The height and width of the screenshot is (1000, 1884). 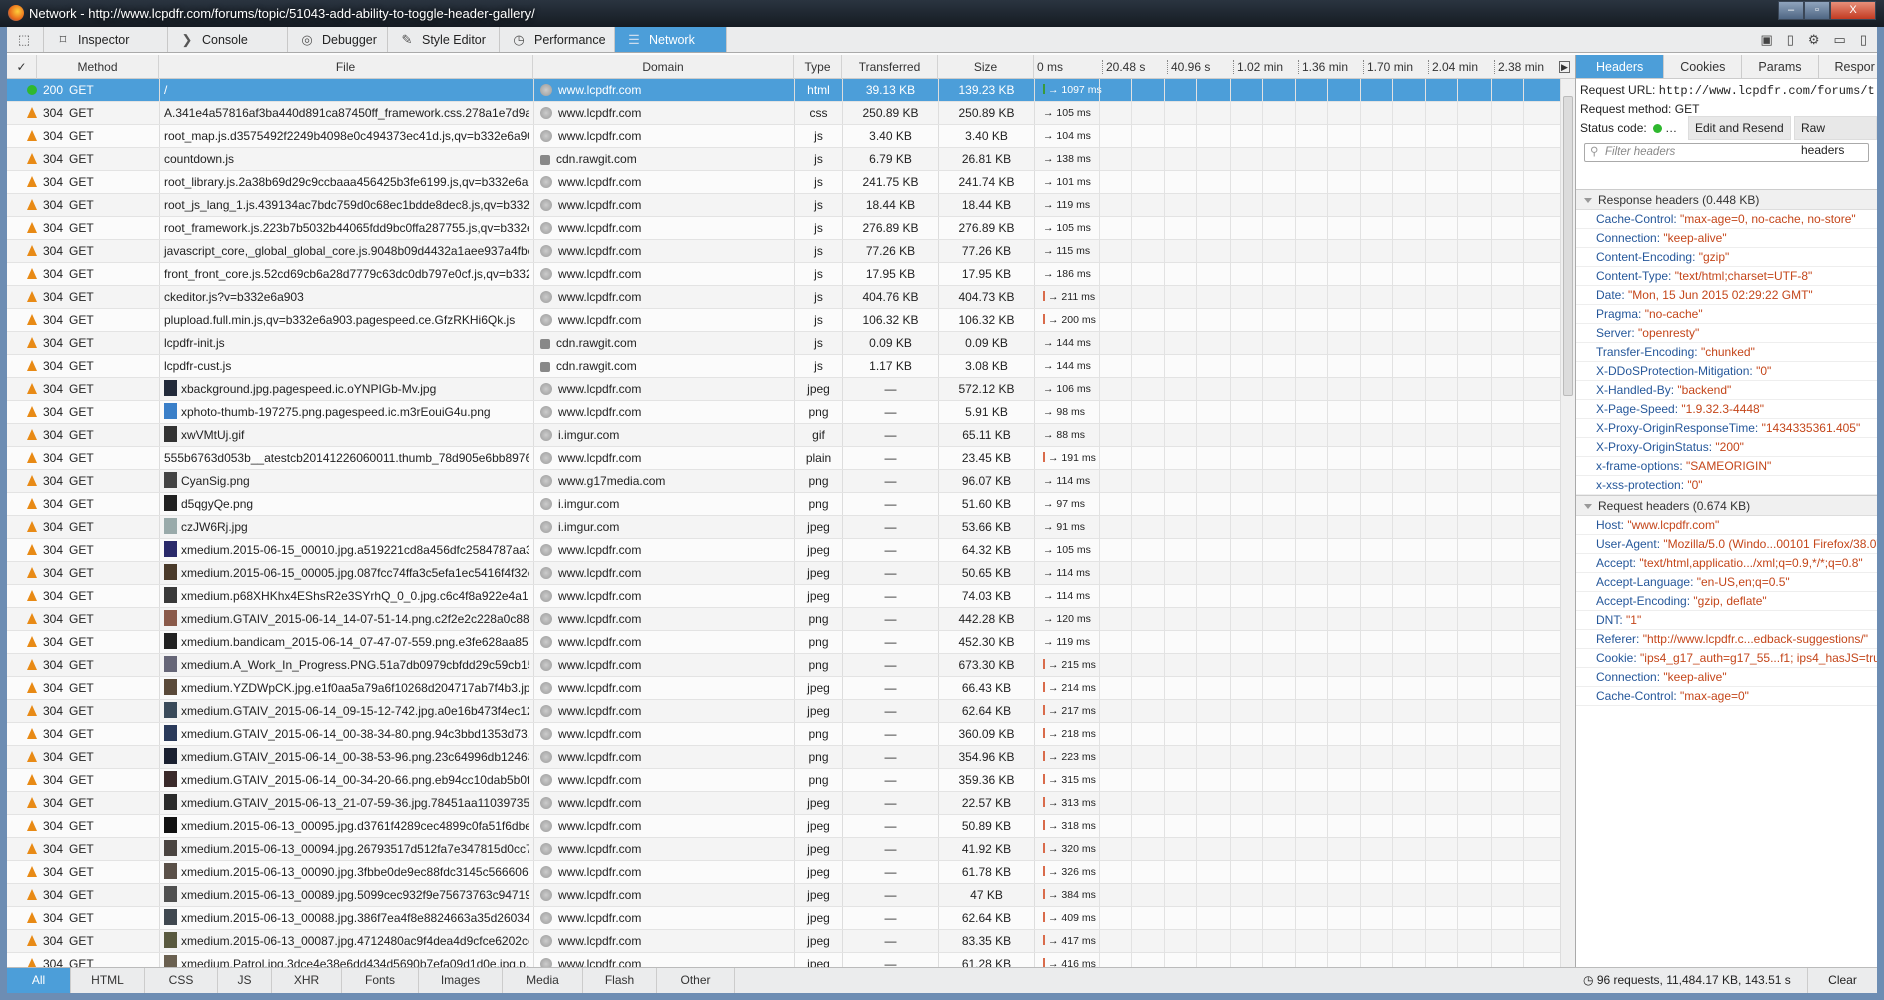 I want to click on col-transferred: Transferred, so click(x=890, y=67).